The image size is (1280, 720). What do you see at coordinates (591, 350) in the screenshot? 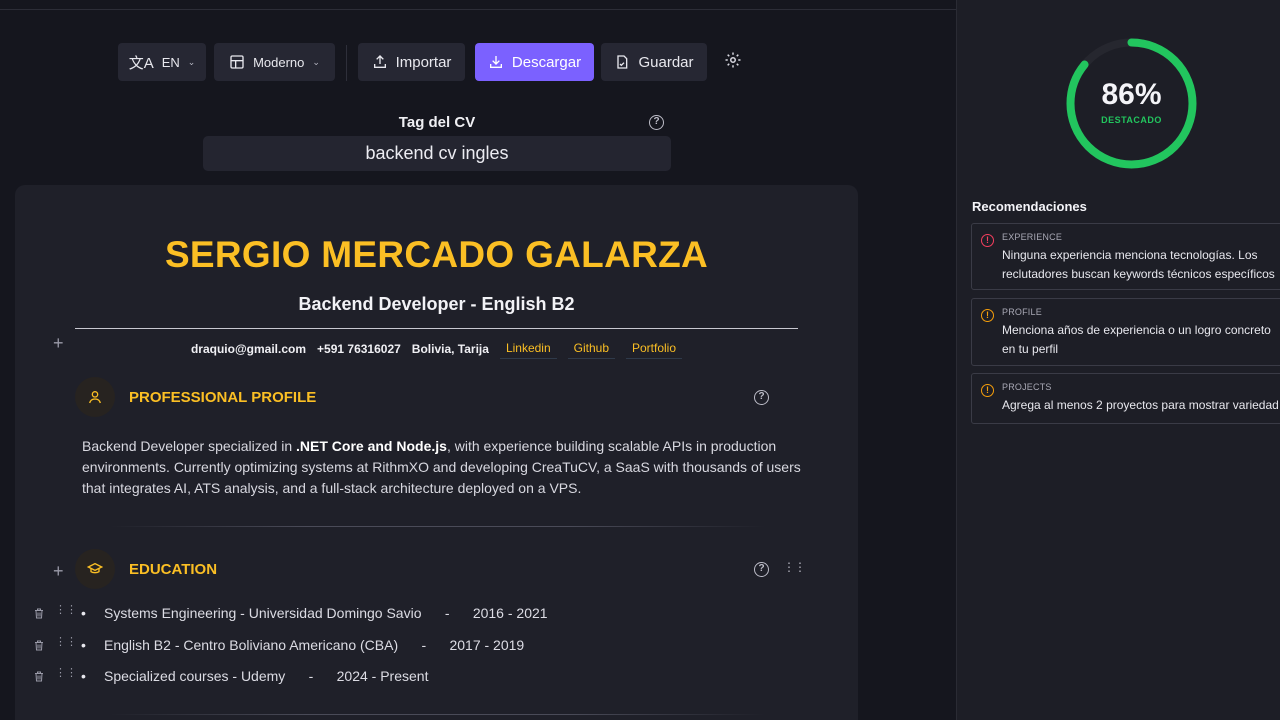
I see `contact-link-github: Github` at bounding box center [591, 350].